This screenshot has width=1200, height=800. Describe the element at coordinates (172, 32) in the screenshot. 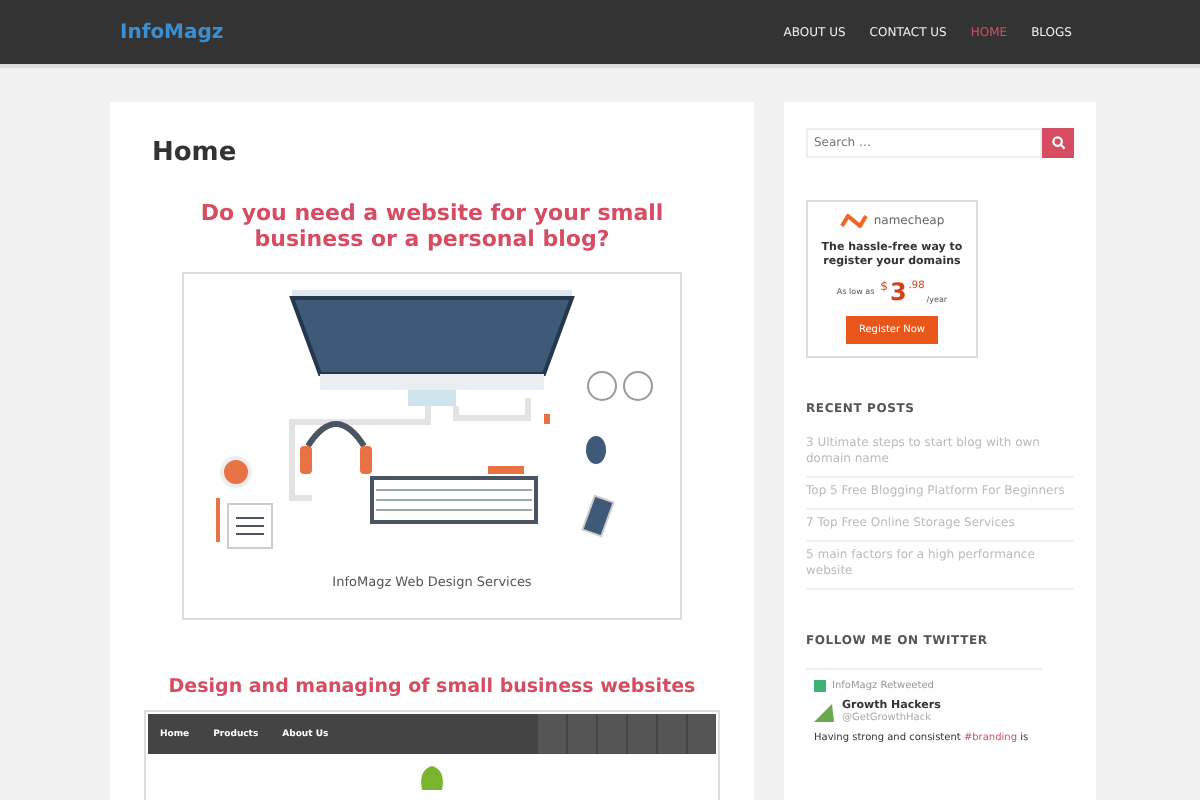

I see `site-logo: InfoMagz` at that location.